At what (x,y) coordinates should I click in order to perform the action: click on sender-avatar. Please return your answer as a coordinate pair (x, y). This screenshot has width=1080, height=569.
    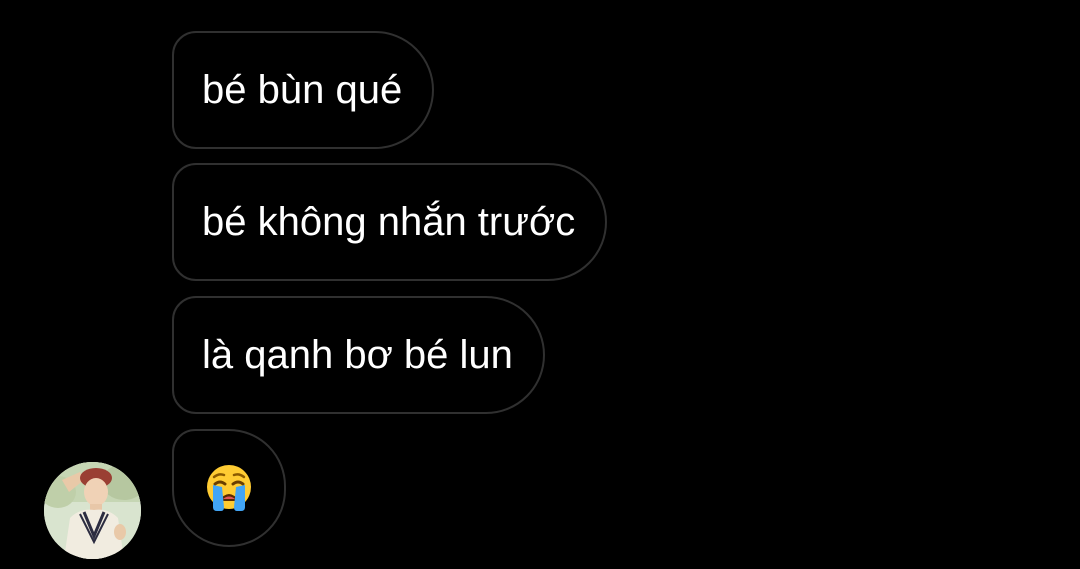
    Looking at the image, I should click on (92, 510).